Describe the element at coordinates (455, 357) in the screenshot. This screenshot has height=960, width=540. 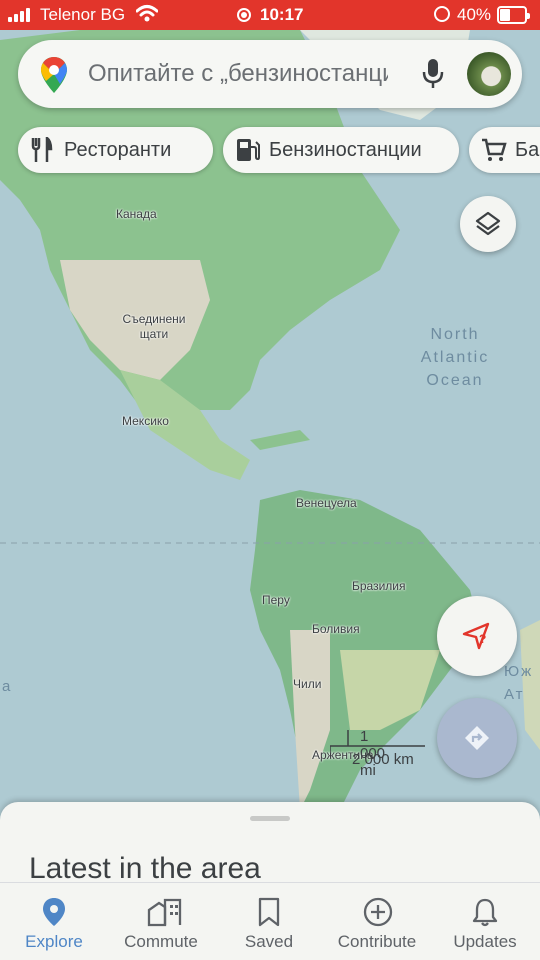
I see `map-label-ocean: North Atlantic Ocean` at that location.